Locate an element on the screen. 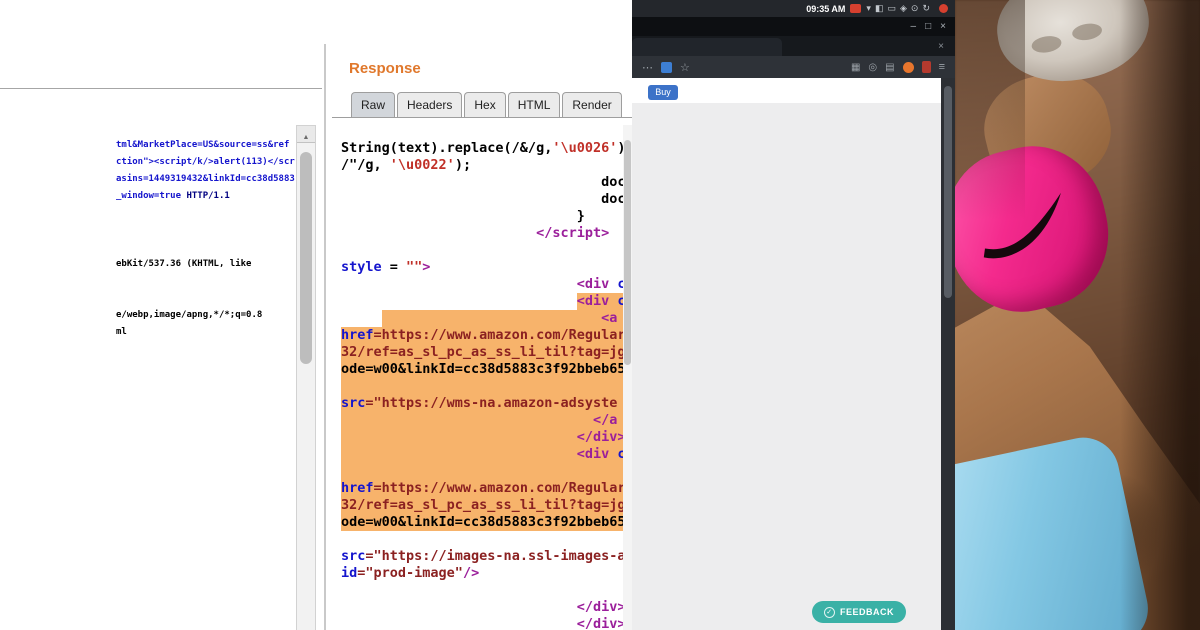  tray-icon: ▾ is located at coordinates (868, 8).